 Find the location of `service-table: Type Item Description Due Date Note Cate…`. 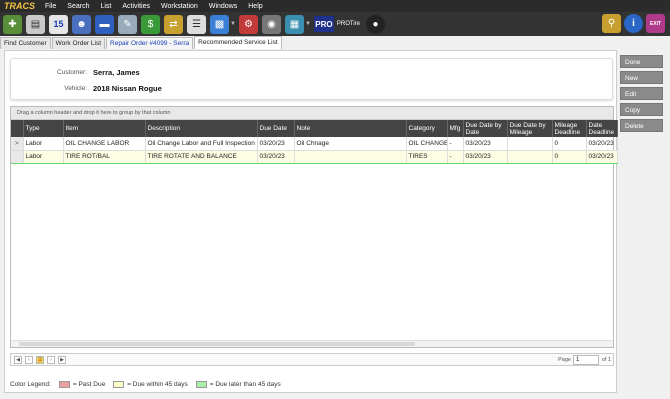

service-table: Type Item Description Due Date Note Cate… is located at coordinates (314, 142).